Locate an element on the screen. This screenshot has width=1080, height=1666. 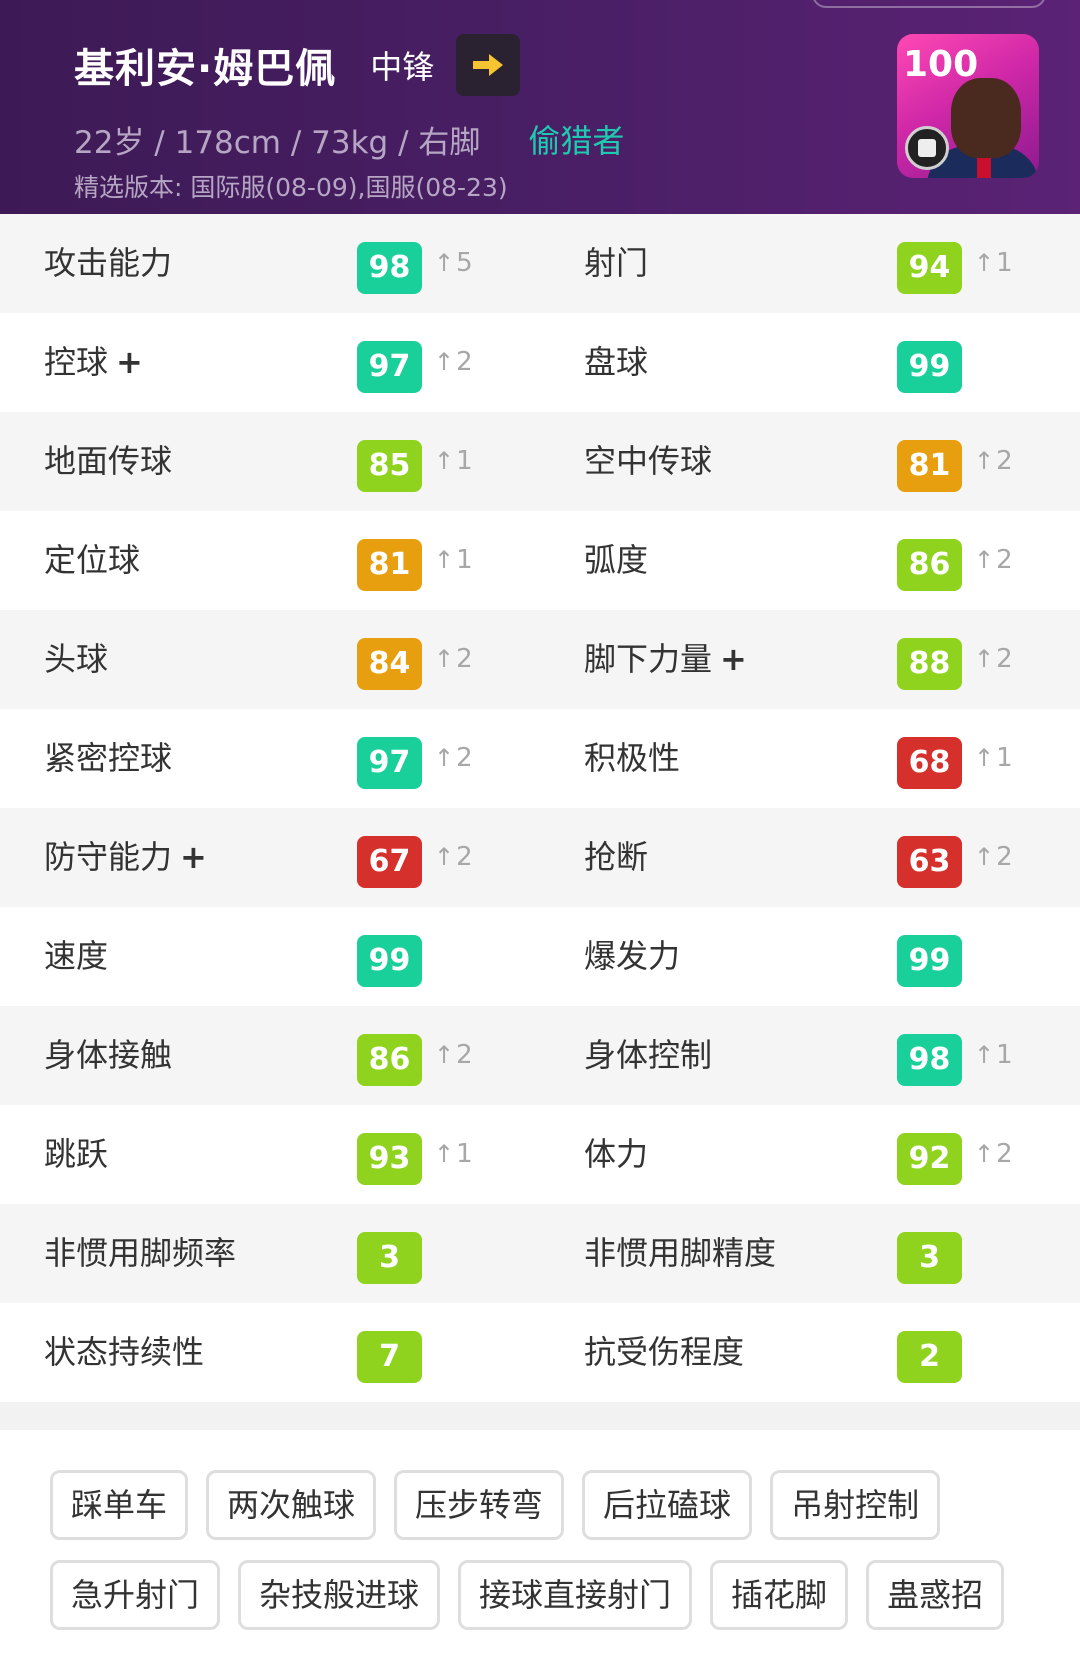
skill-tag: 急升射门 is located at coordinates (135, 1595).